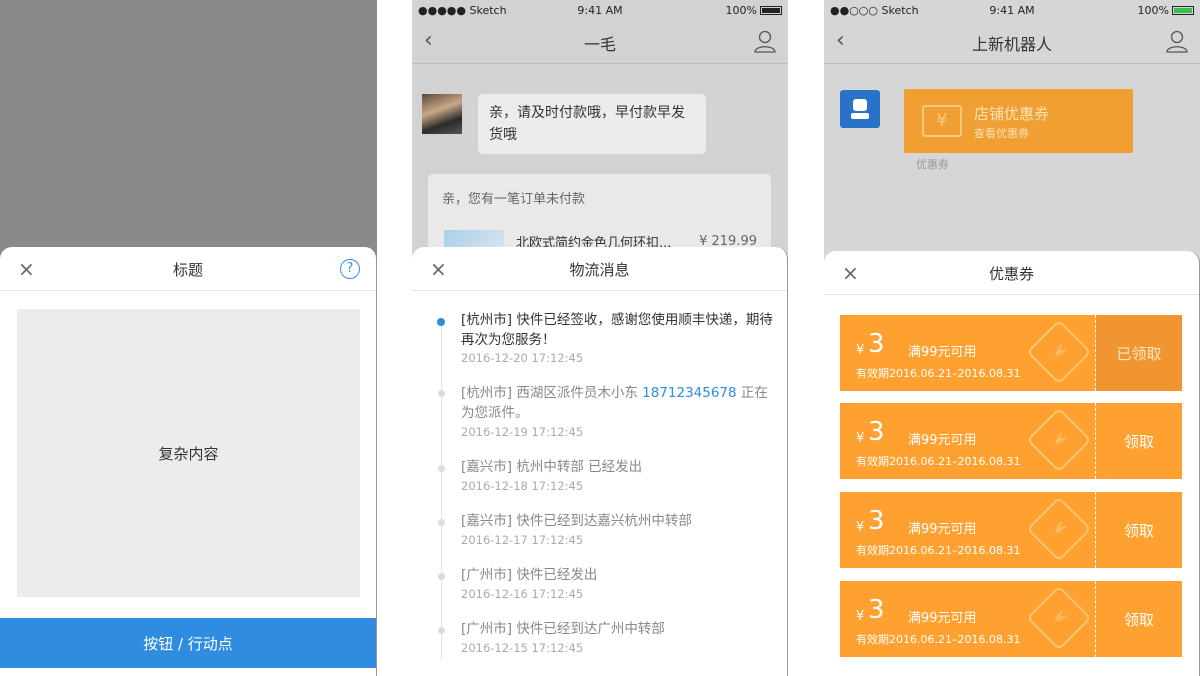 Image resolution: width=1200 pixels, height=676 pixels. Describe the element at coordinates (1012, 11) in the screenshot. I see `status-bar: ●●○○○ Sketch 9:41 AM 100%` at that location.